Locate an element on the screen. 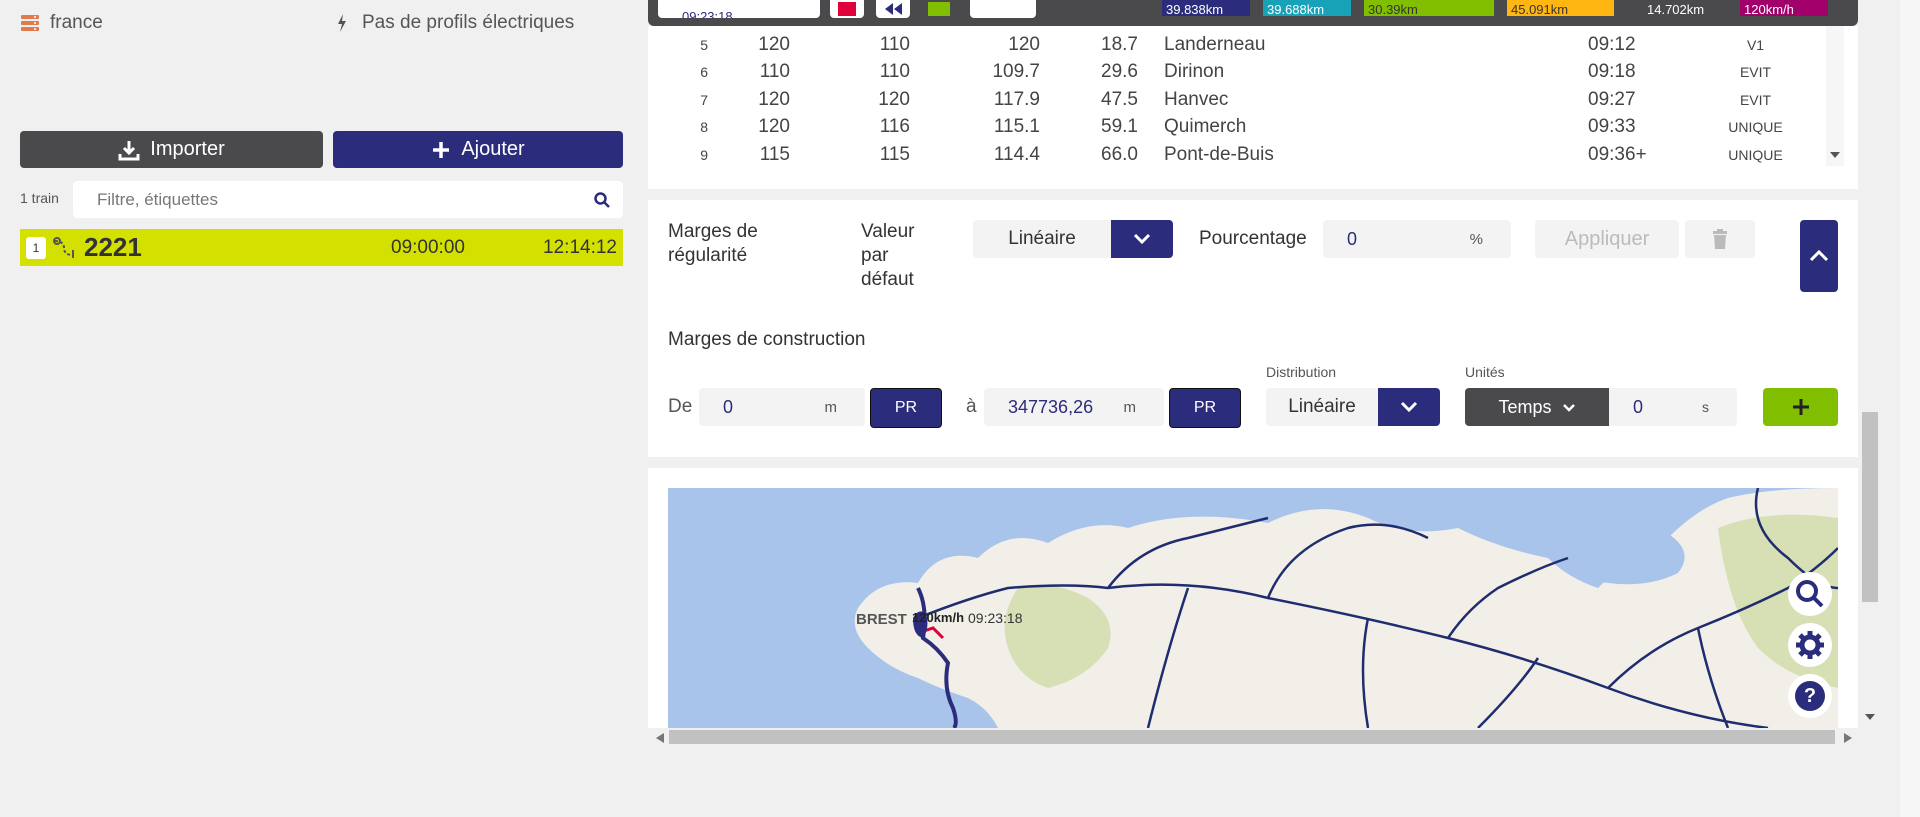 The width and height of the screenshot is (1920, 817). electric-profile-selector: Pas de profils électriques is located at coordinates (455, 23).